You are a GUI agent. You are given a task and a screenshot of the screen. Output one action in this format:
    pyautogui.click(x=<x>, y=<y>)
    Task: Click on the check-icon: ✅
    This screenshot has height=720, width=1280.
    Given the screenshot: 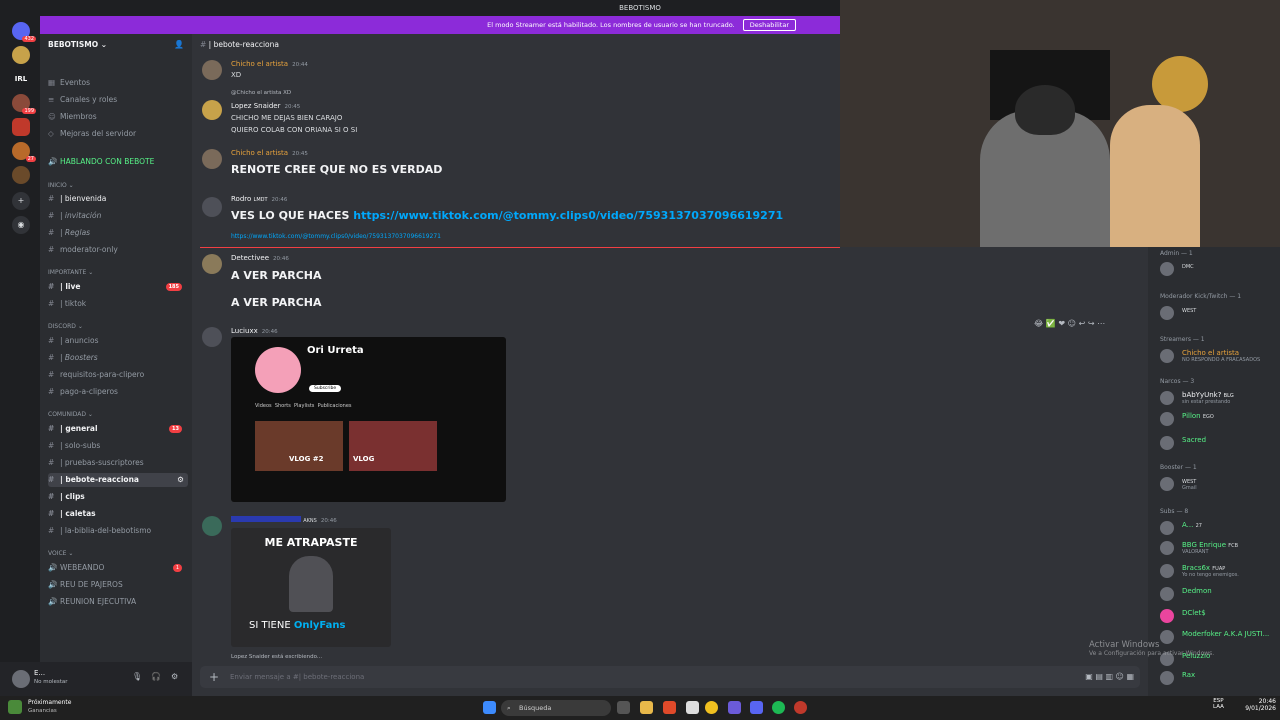 What is the action you would take?
    pyautogui.click(x=1051, y=323)
    